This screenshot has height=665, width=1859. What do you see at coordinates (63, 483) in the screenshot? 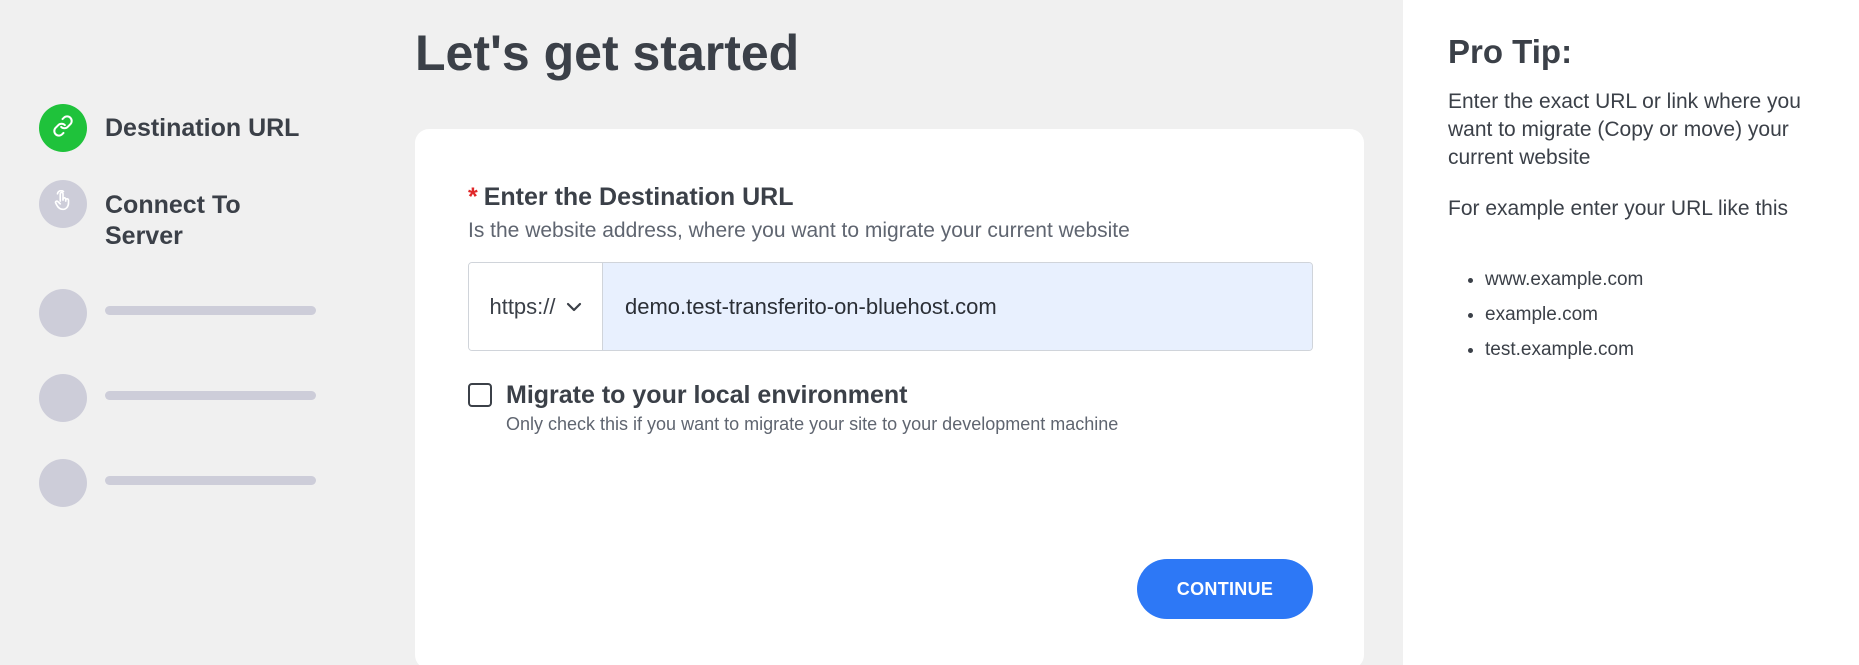
I see `step-5-placeholder-circle` at bounding box center [63, 483].